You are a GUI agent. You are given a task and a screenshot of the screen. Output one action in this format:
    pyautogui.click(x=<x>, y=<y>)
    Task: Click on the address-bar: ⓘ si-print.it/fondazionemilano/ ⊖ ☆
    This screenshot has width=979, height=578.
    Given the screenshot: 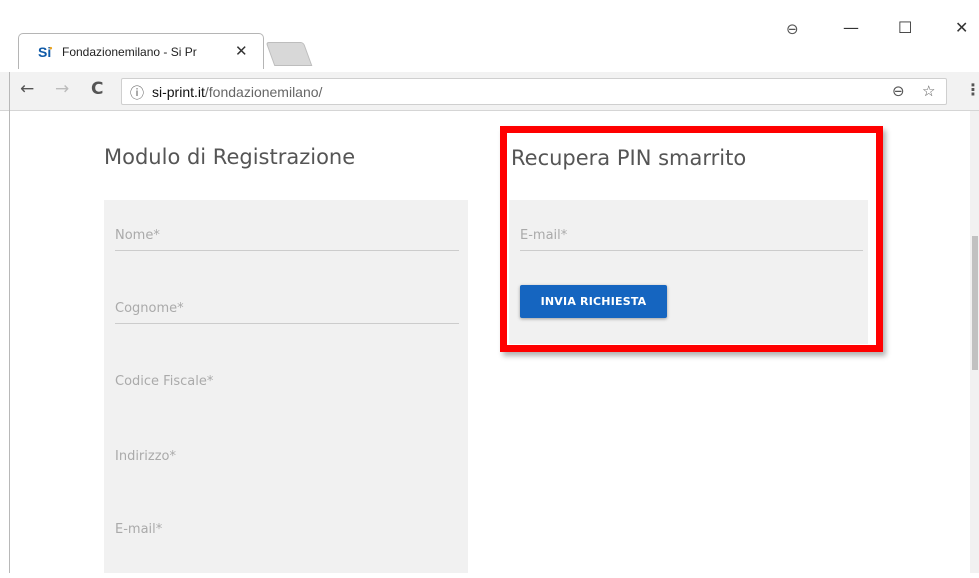 What is the action you would take?
    pyautogui.click(x=534, y=91)
    